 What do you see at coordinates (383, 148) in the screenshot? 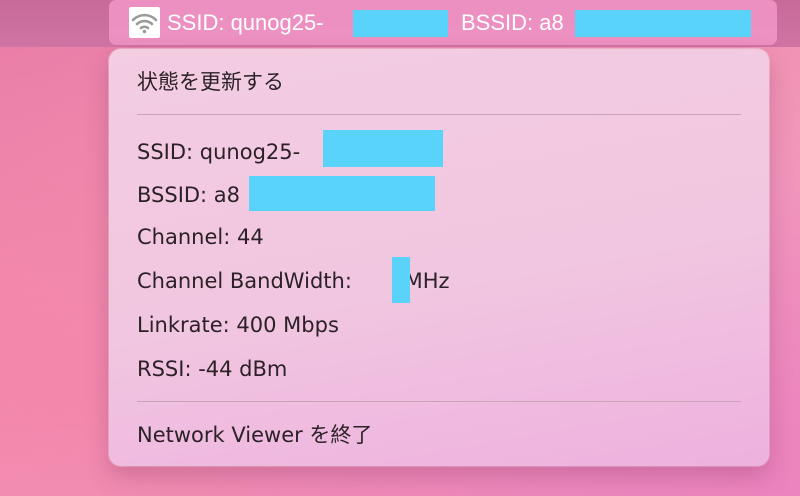
I see `redacted-ssid` at bounding box center [383, 148].